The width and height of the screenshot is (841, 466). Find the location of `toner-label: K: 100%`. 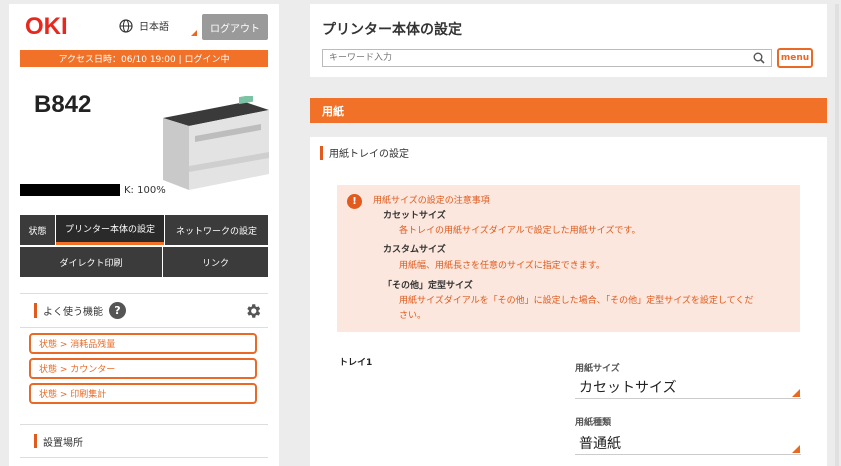

toner-label: K: 100% is located at coordinates (145, 190).